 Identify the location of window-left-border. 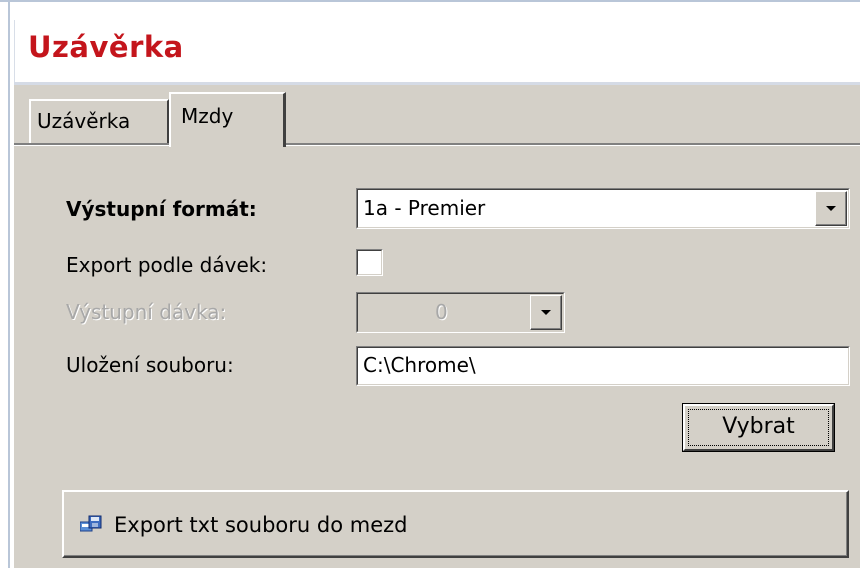
(9, 284).